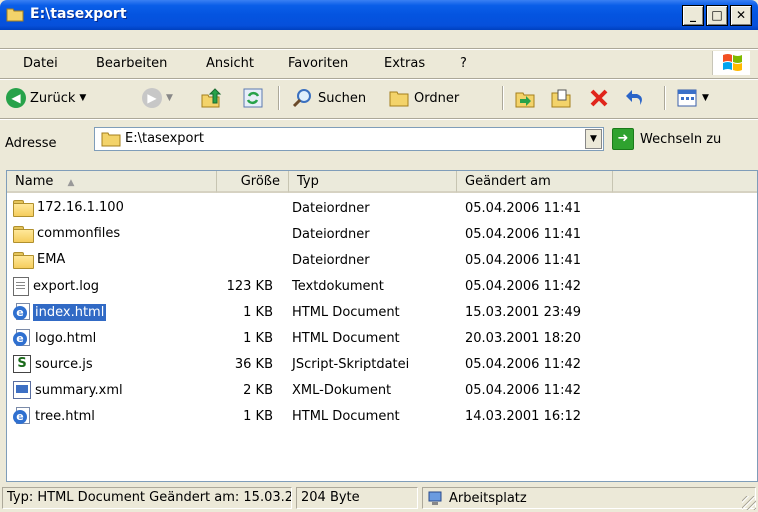 This screenshot has height=512, width=758. What do you see at coordinates (164, 138) in the screenshot?
I see `address-value: E:\tasexport` at bounding box center [164, 138].